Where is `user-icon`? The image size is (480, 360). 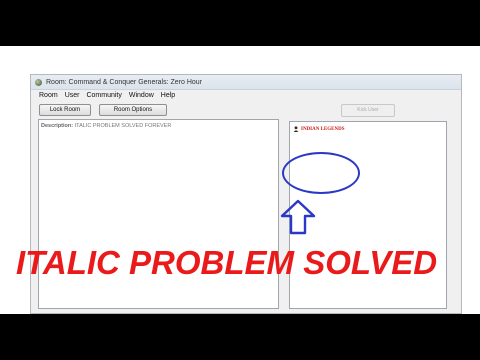 user-icon is located at coordinates (296, 129).